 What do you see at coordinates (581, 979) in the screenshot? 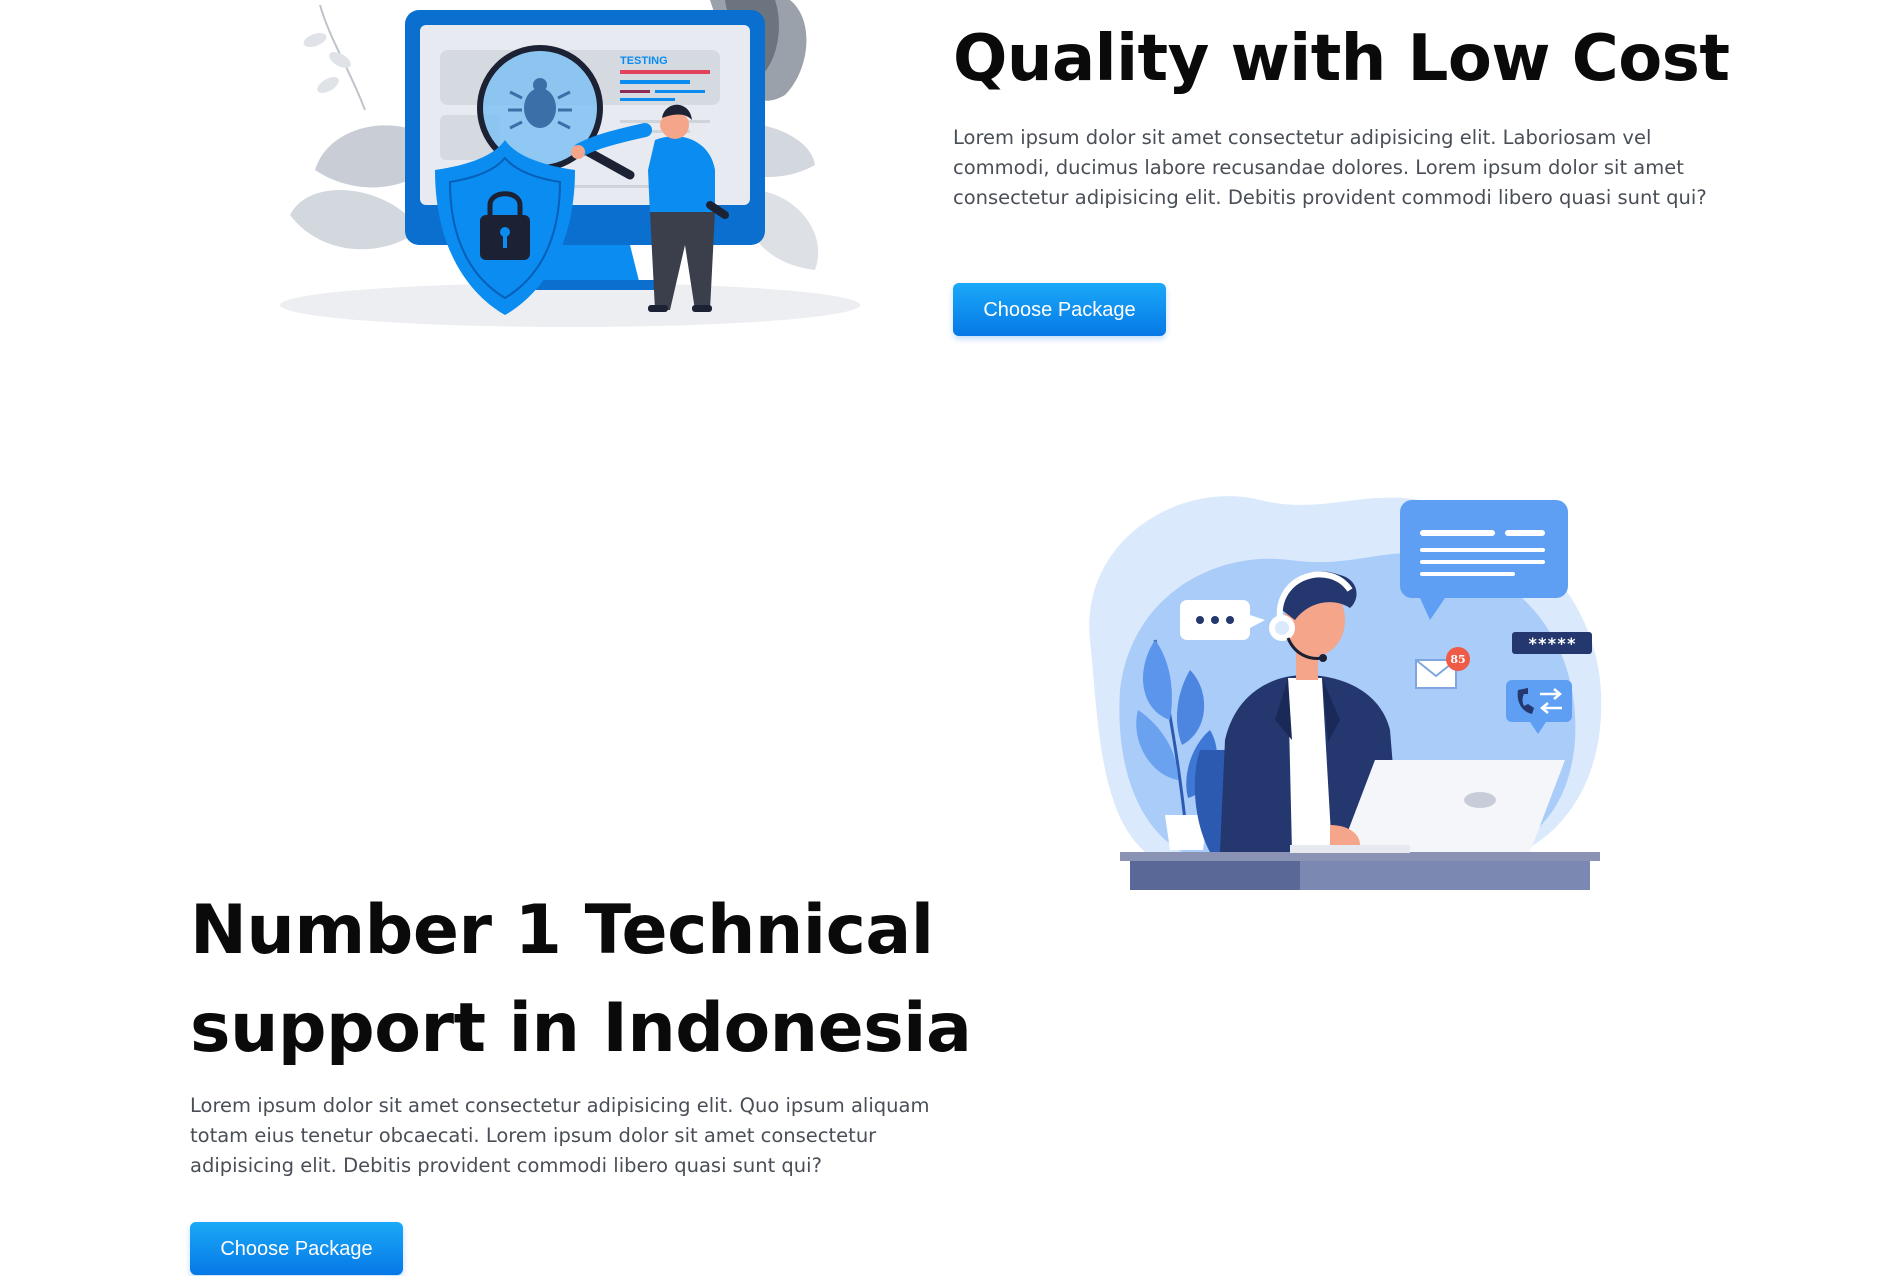
I see `support-title: Number 1 Technical support in Indonesia` at bounding box center [581, 979].